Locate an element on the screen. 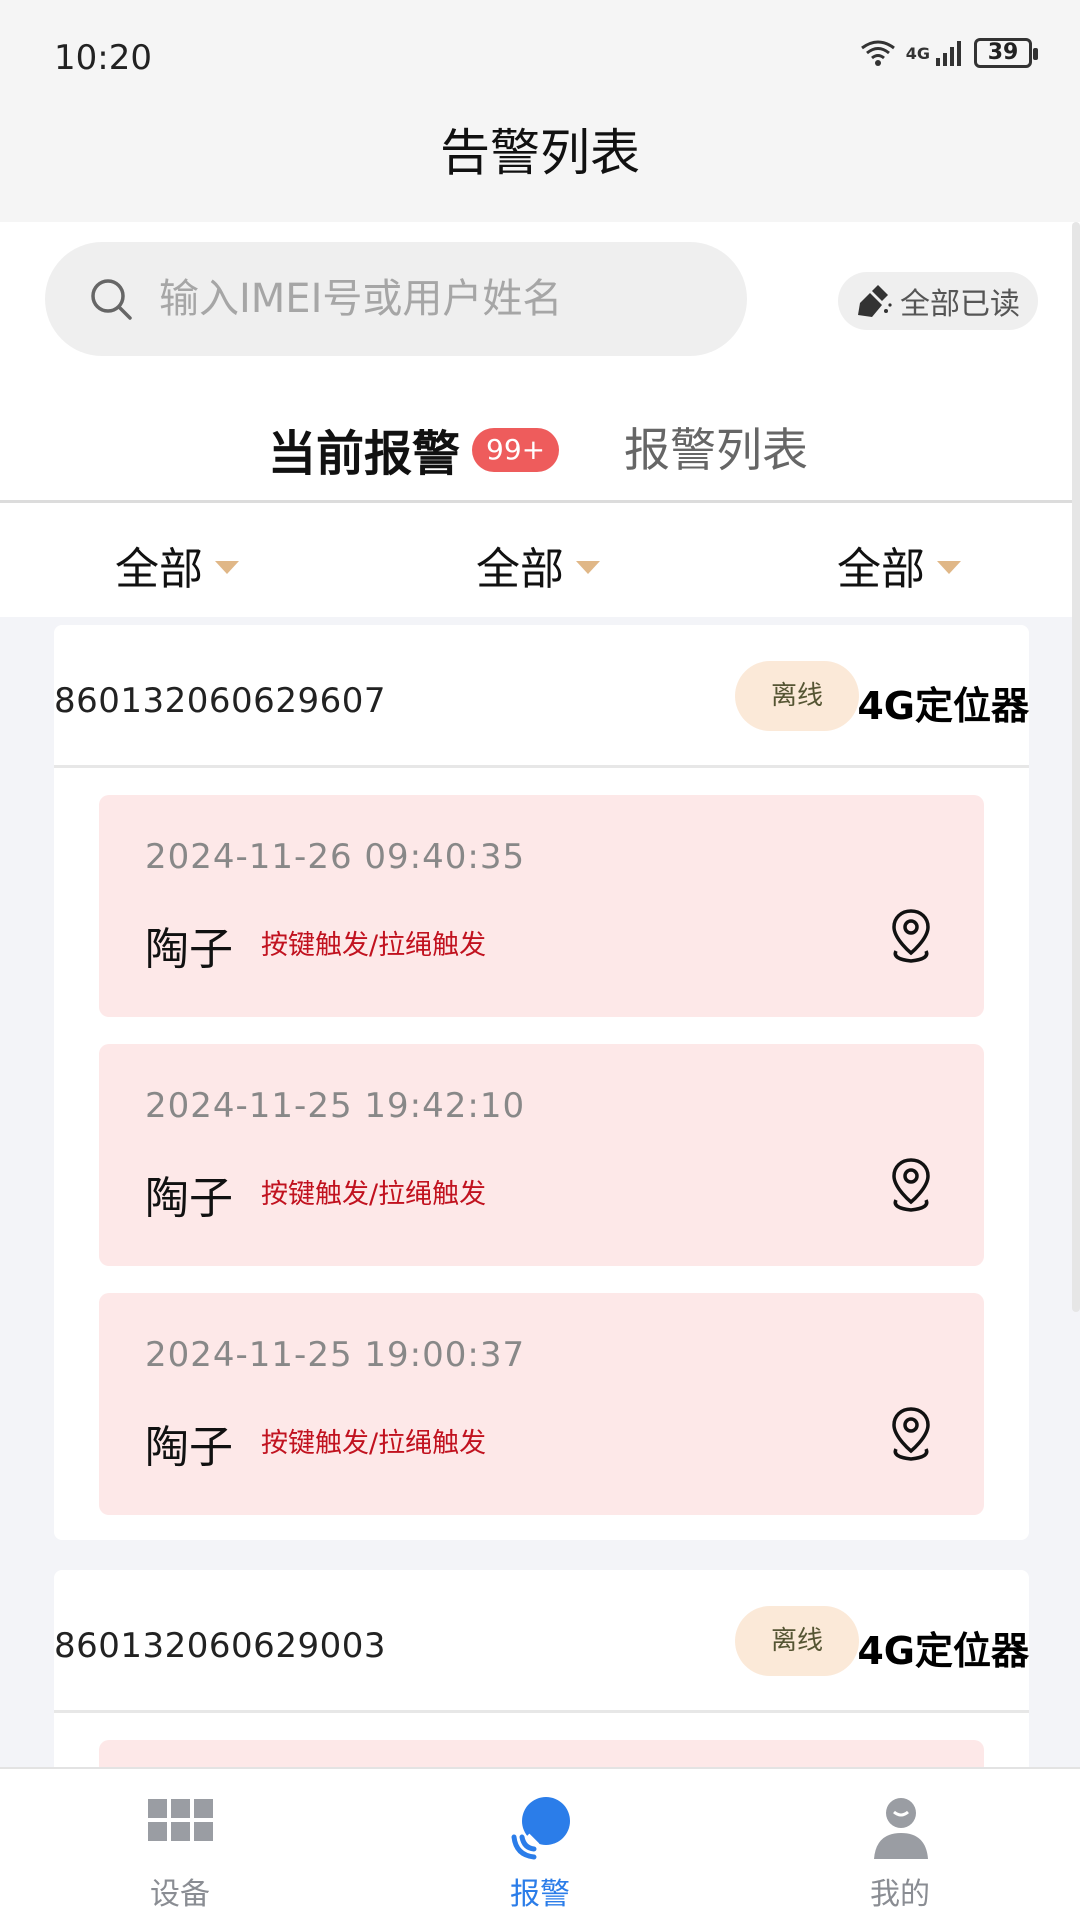 This screenshot has width=1080, height=1920. nav-label: 报警 is located at coordinates (540, 1894).